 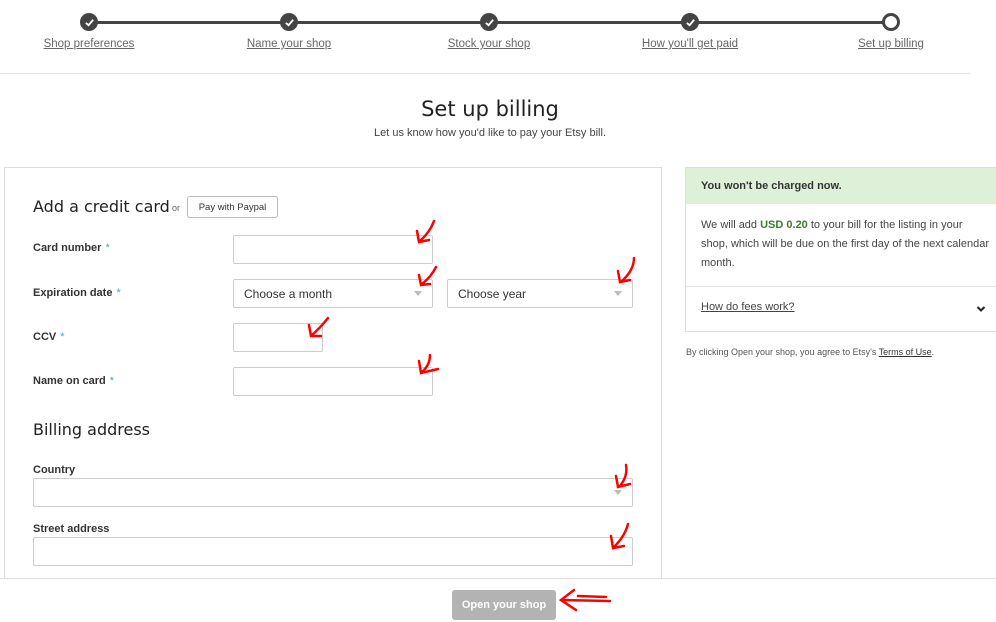 I want to click on card-number-label: Card number *, so click(x=71, y=248).